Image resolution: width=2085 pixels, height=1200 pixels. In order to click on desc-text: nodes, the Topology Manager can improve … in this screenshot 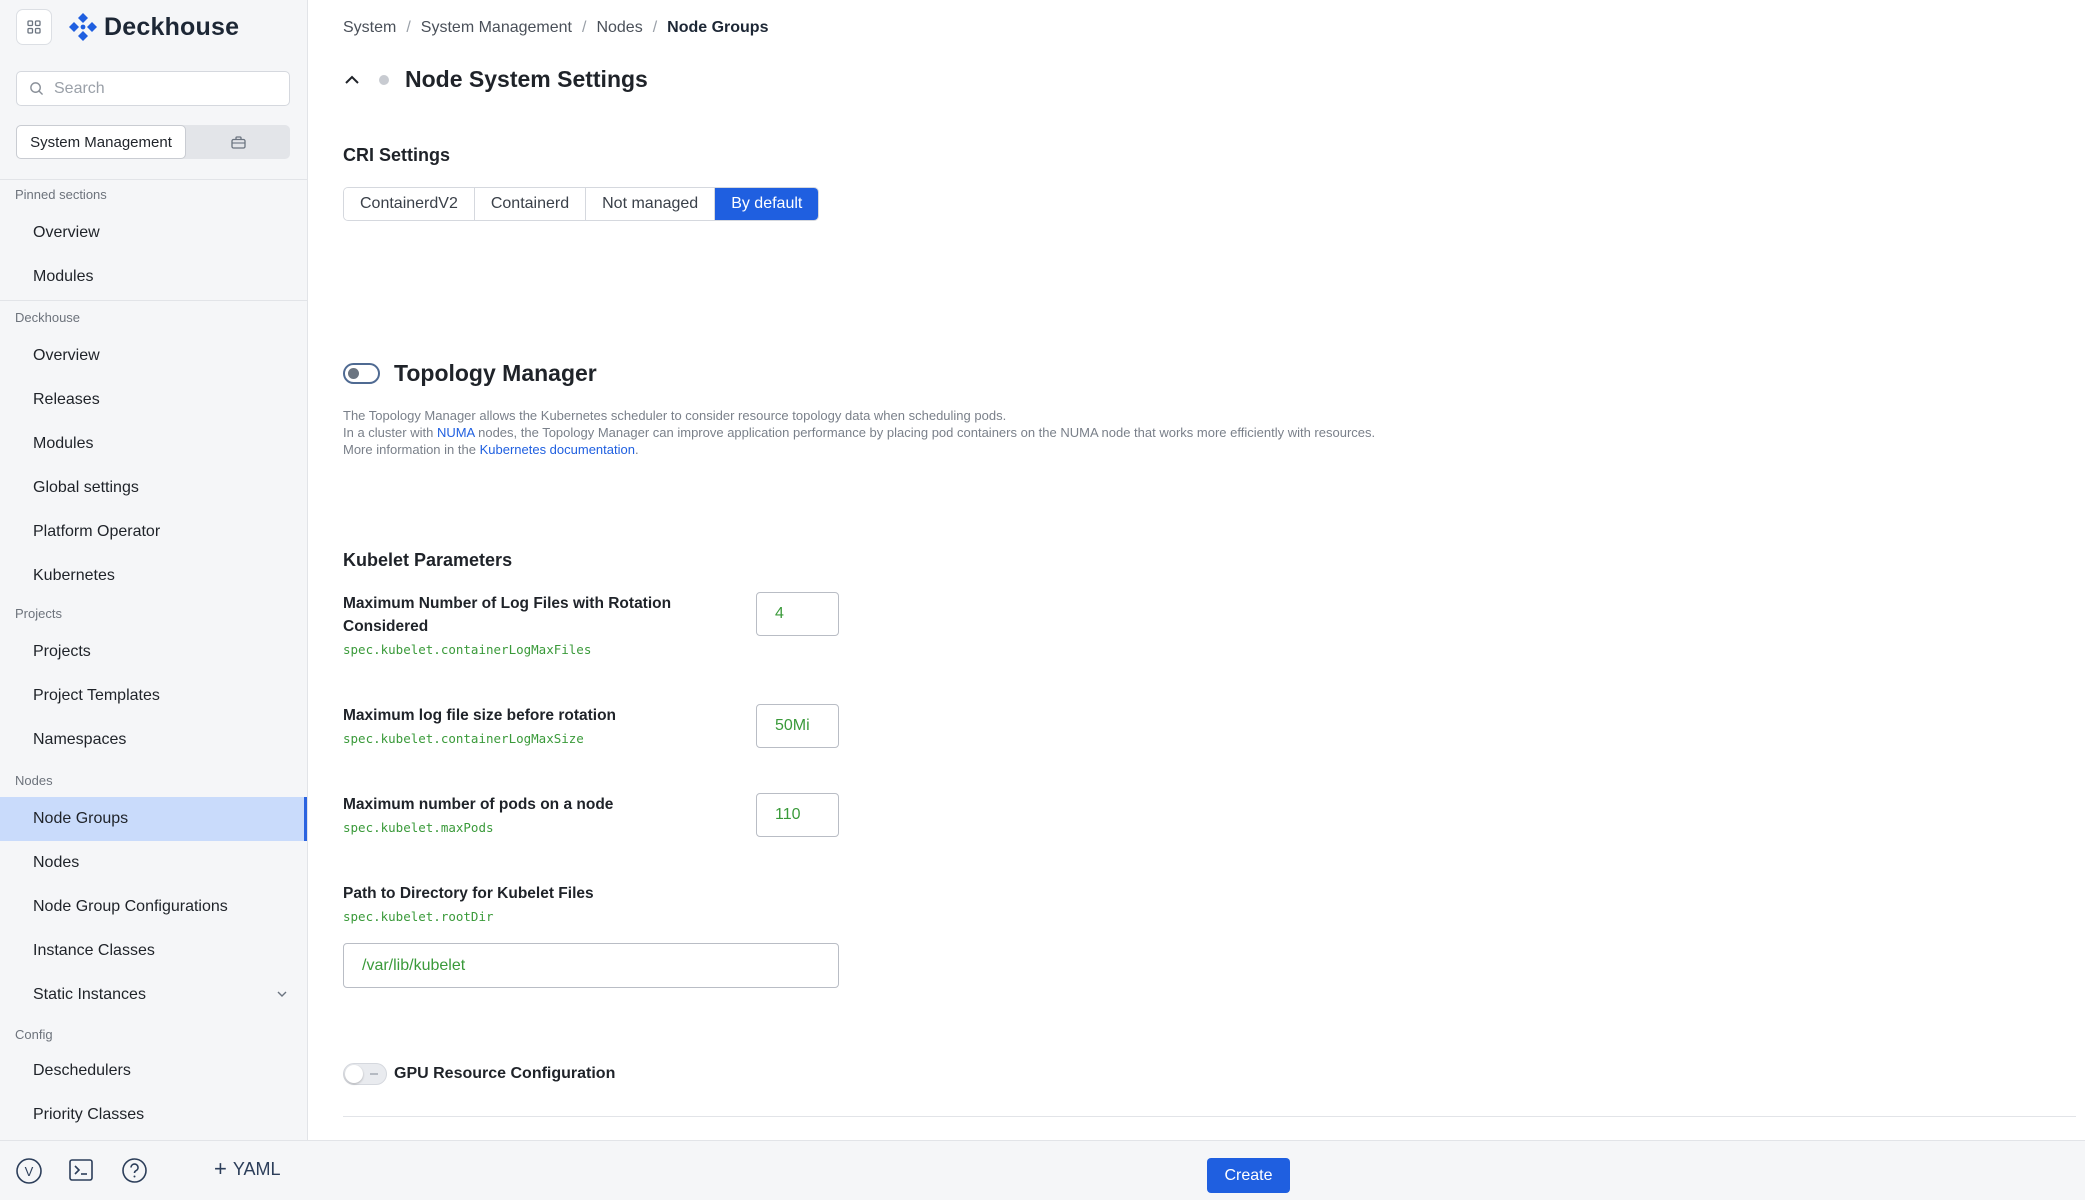, I will do `click(925, 432)`.